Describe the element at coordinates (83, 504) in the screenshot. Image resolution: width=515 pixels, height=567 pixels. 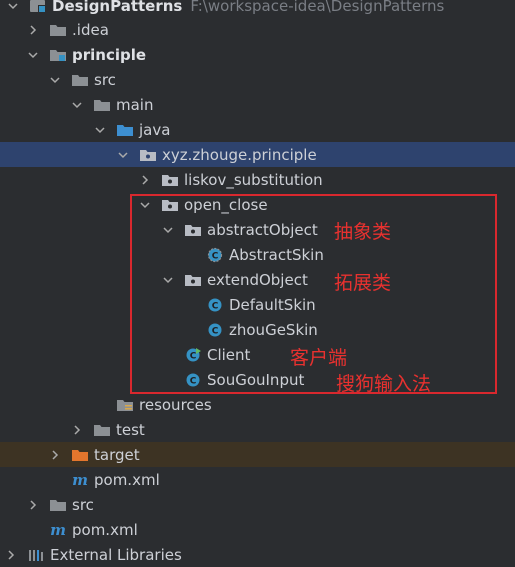
I see `src-root-label: src` at that location.